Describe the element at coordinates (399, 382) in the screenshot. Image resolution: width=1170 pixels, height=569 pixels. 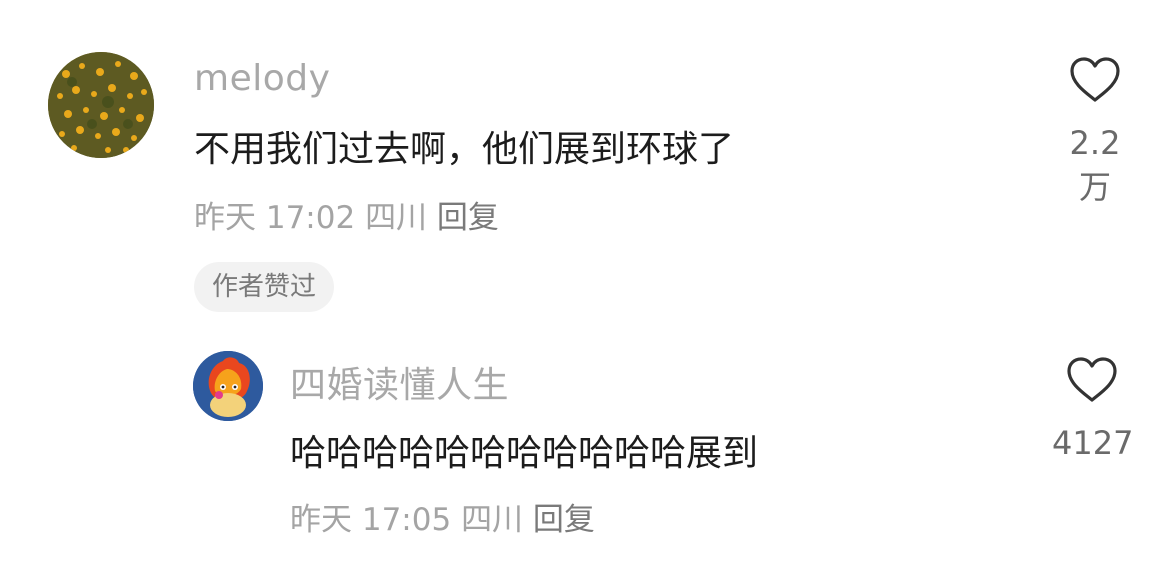
I see `reply-username: 四婚读懂人生` at that location.